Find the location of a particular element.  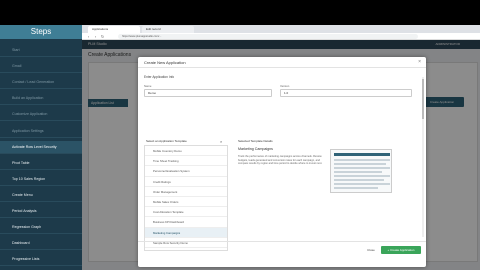

step-item: Gmail is located at coordinates (41, 67).